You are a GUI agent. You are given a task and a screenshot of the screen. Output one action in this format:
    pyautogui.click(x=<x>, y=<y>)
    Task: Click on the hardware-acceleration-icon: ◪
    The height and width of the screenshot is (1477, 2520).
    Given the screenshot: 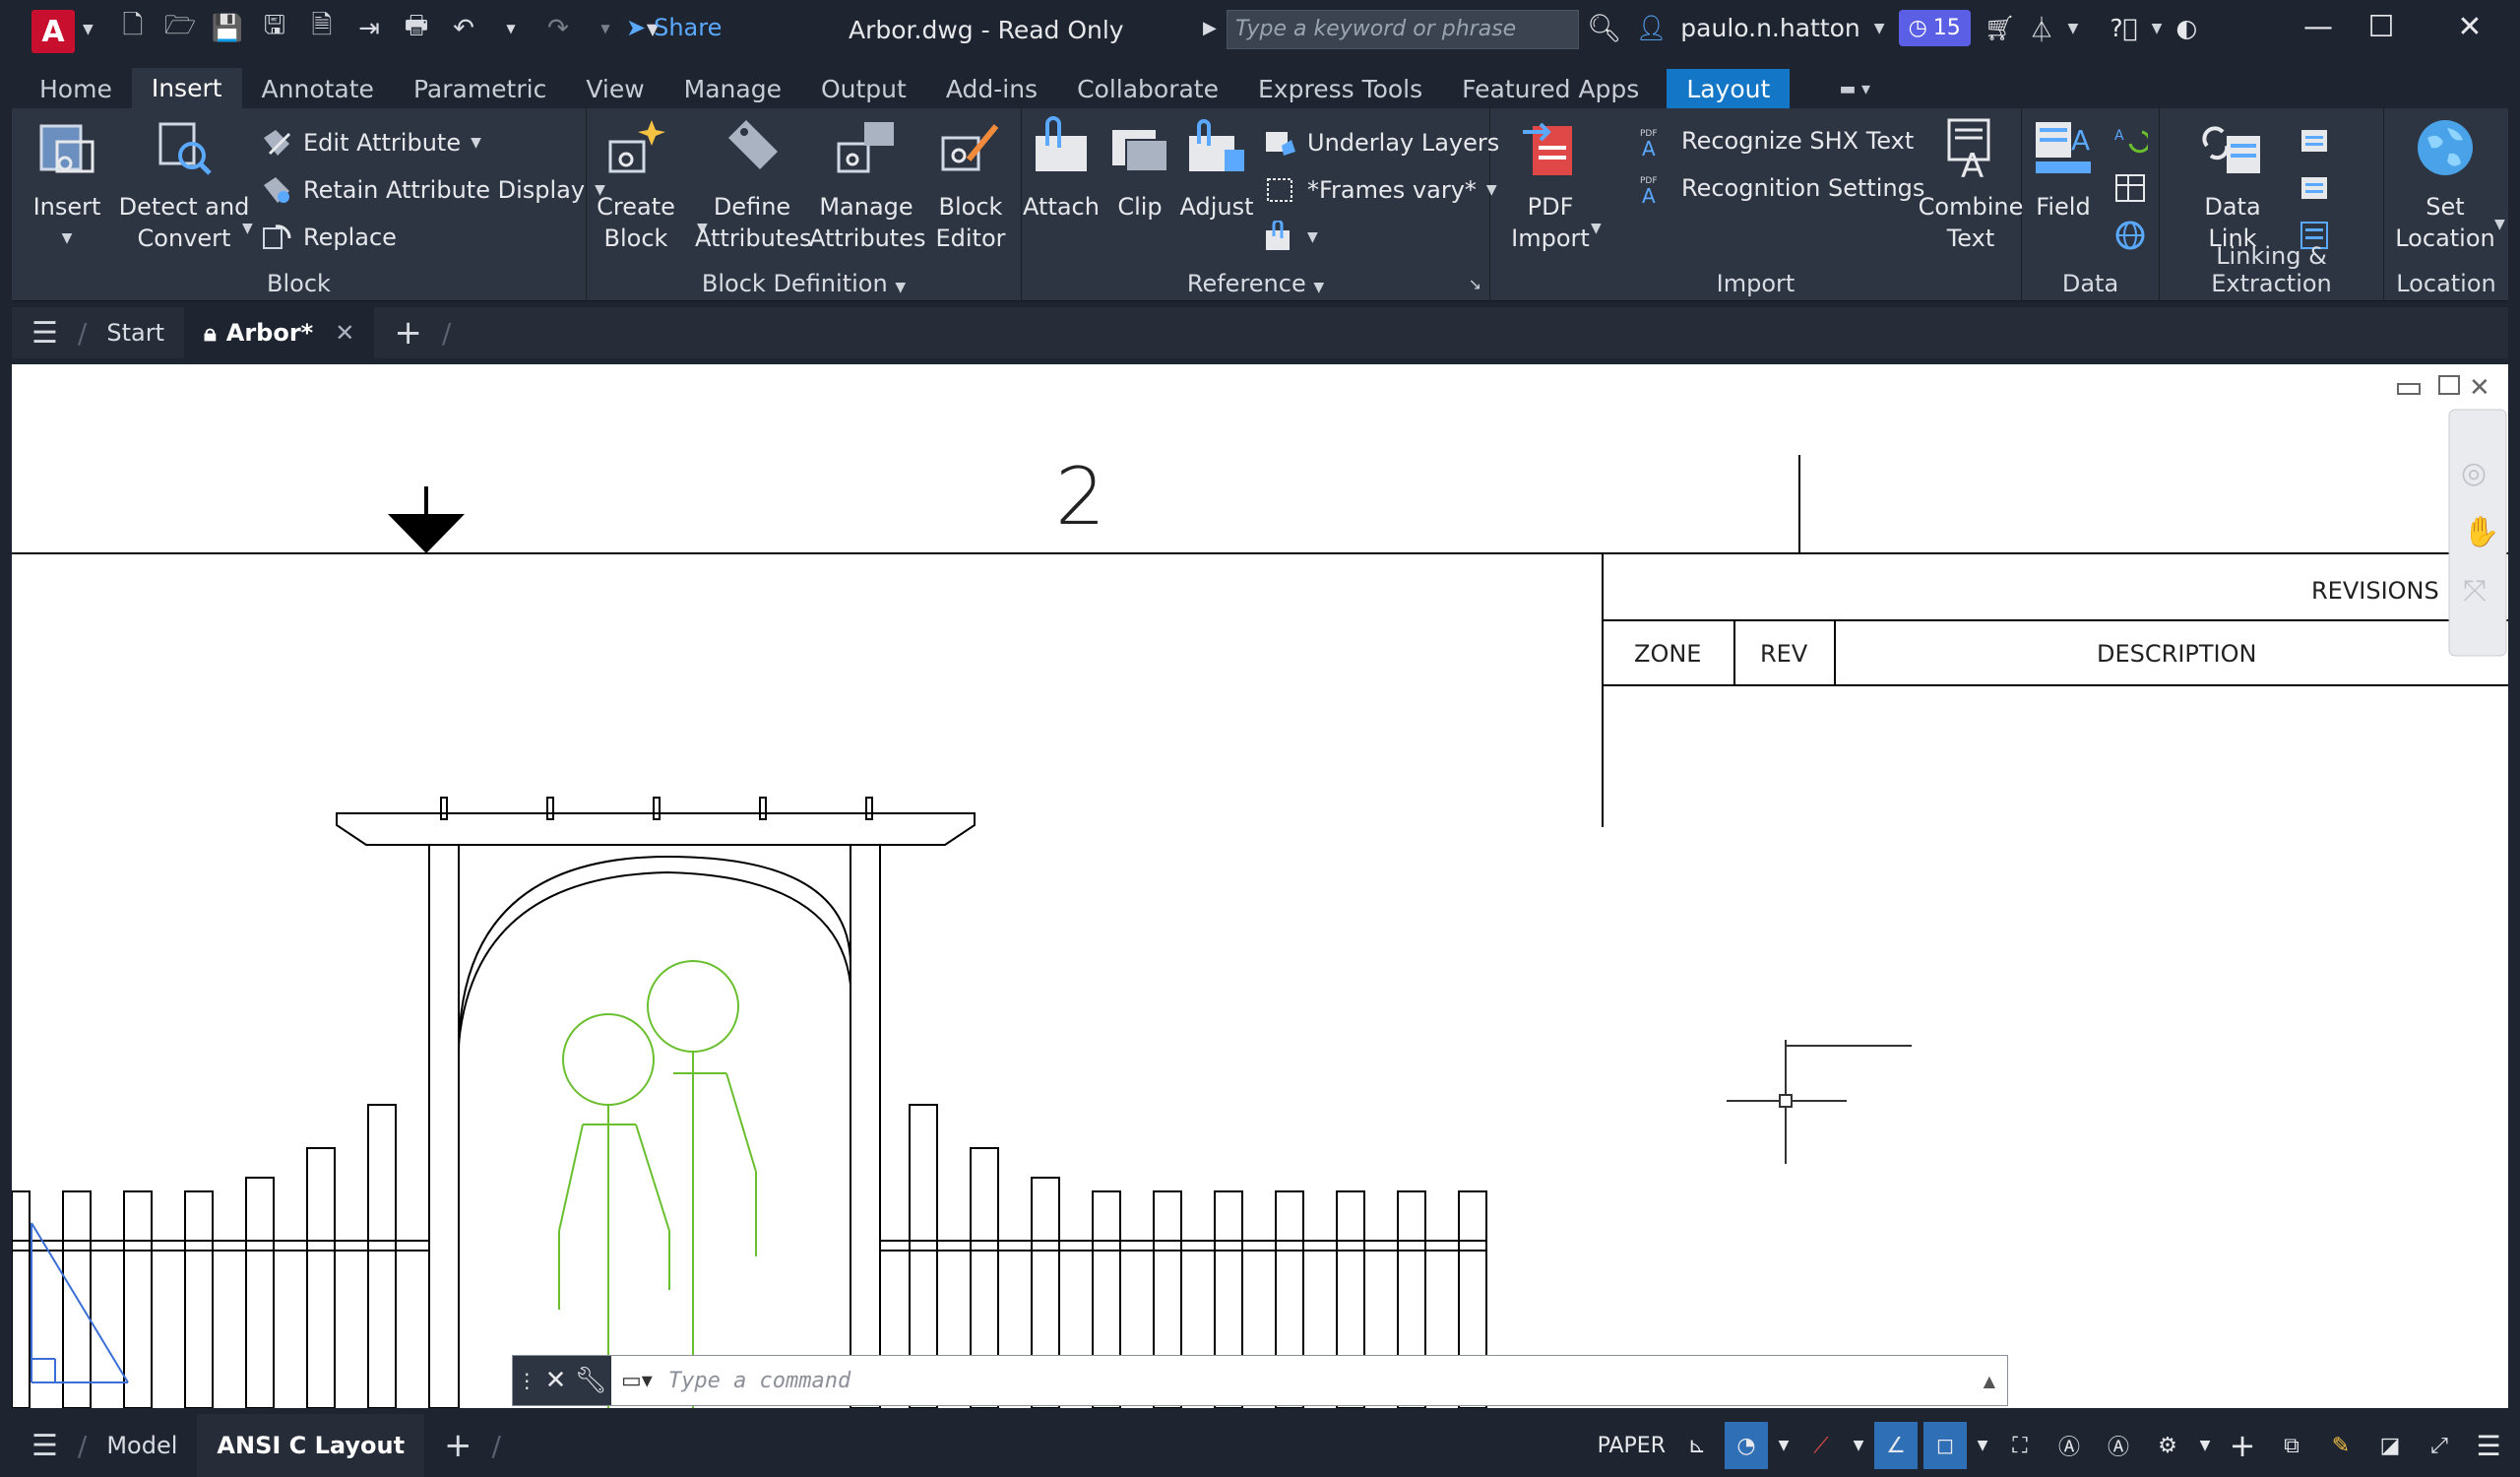 What is the action you would take?
    pyautogui.click(x=2390, y=1446)
    